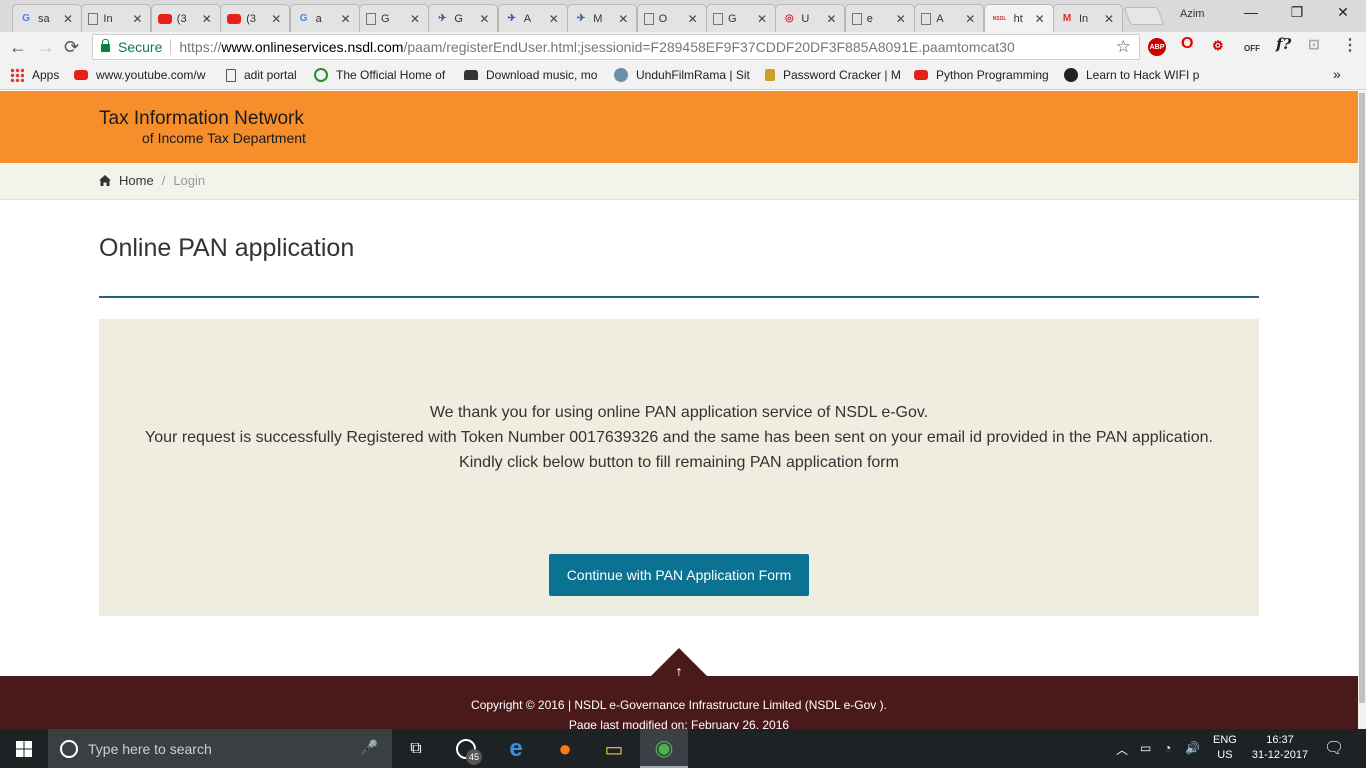 This screenshot has width=1366, height=768. Describe the element at coordinates (1252, 48) in the screenshot. I see `off-extension-icon: OFF` at that location.